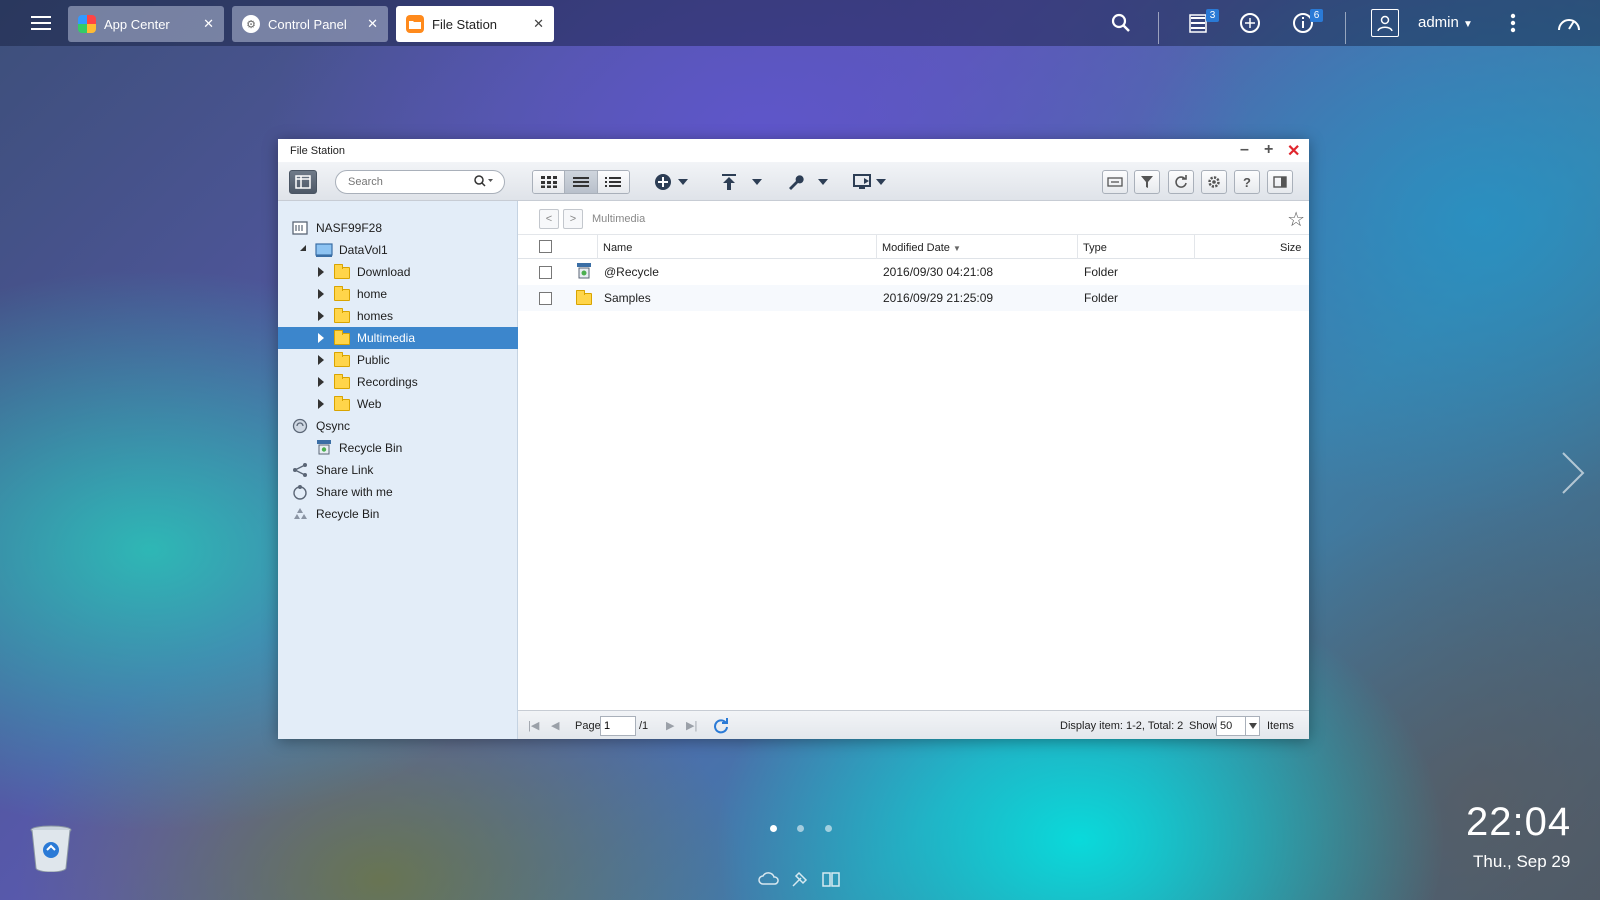 The image size is (1600, 900). What do you see at coordinates (1158, 28) in the screenshot?
I see `divider` at bounding box center [1158, 28].